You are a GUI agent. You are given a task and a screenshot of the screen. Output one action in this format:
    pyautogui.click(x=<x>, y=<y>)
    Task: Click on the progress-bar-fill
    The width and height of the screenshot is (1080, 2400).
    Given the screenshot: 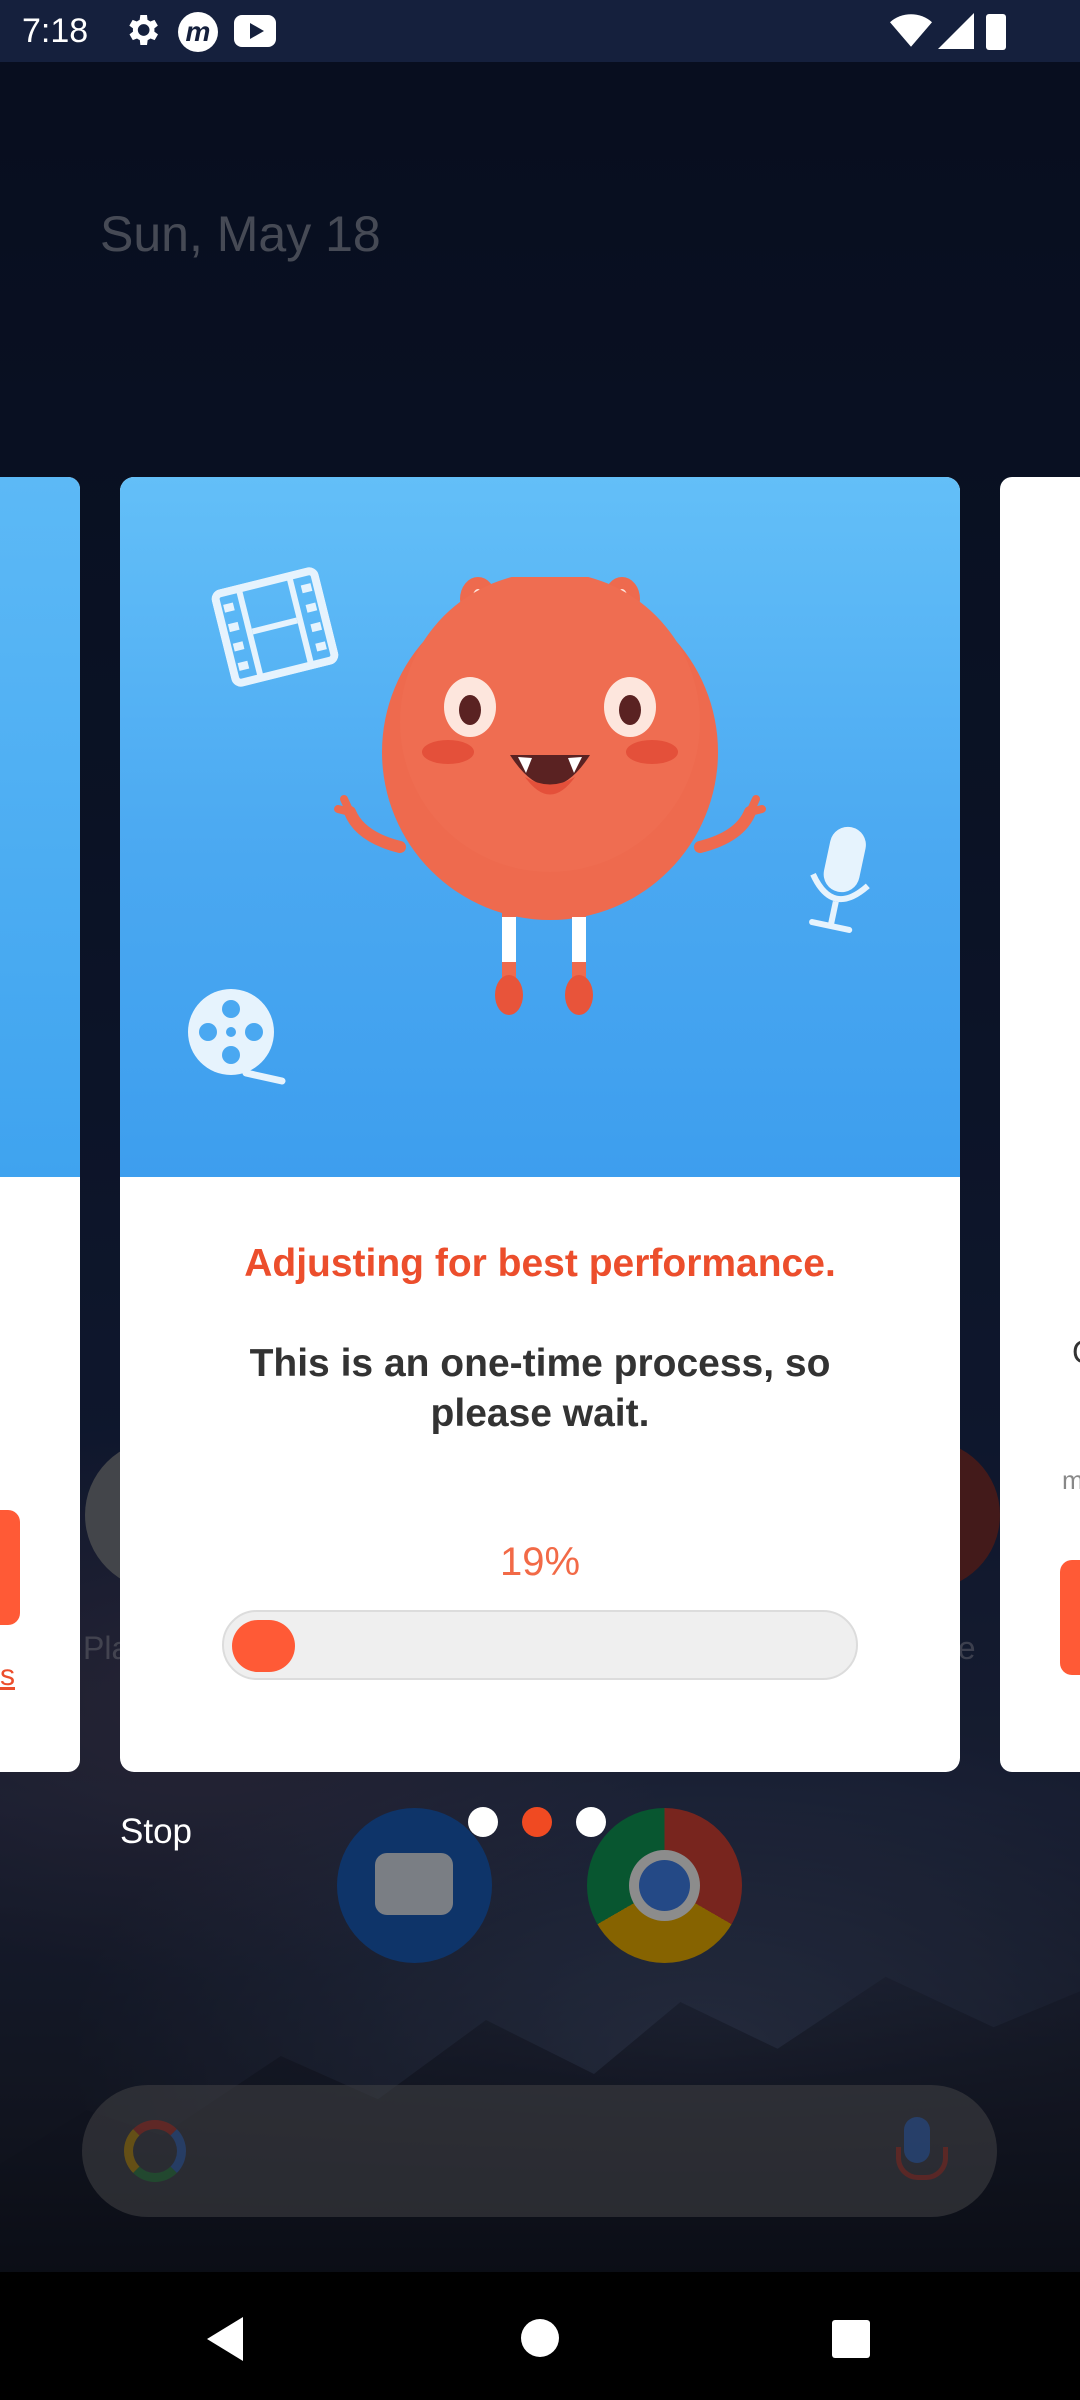 What is the action you would take?
    pyautogui.click(x=263, y=1646)
    